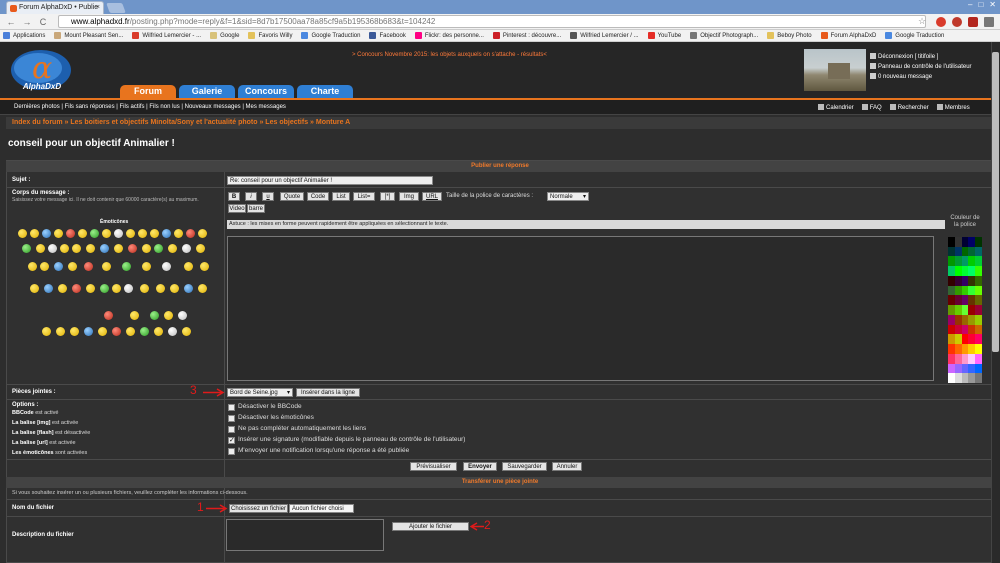 The image size is (1000, 563). Describe the element at coordinates (318, 196) in the screenshot. I see `code-button: Code` at that location.